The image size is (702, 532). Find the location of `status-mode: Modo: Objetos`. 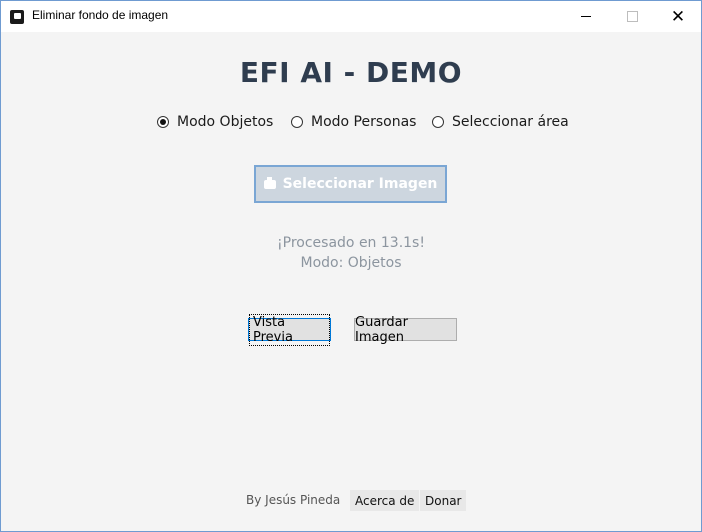

status-mode: Modo: Objetos is located at coordinates (351, 263).